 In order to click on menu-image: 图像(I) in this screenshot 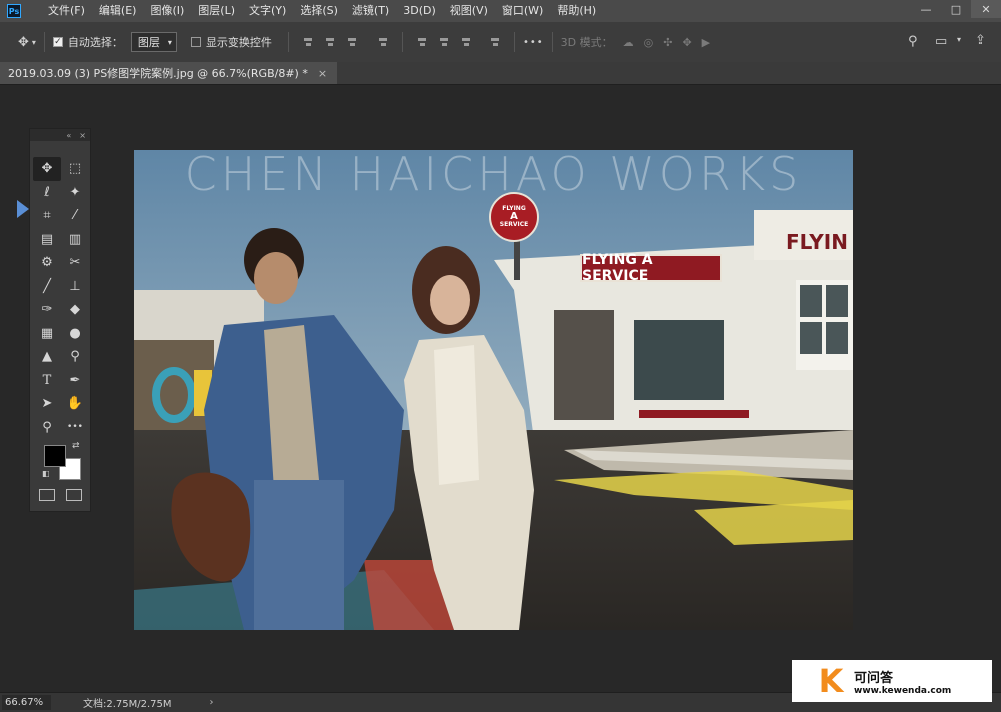, I will do `click(167, 11)`.